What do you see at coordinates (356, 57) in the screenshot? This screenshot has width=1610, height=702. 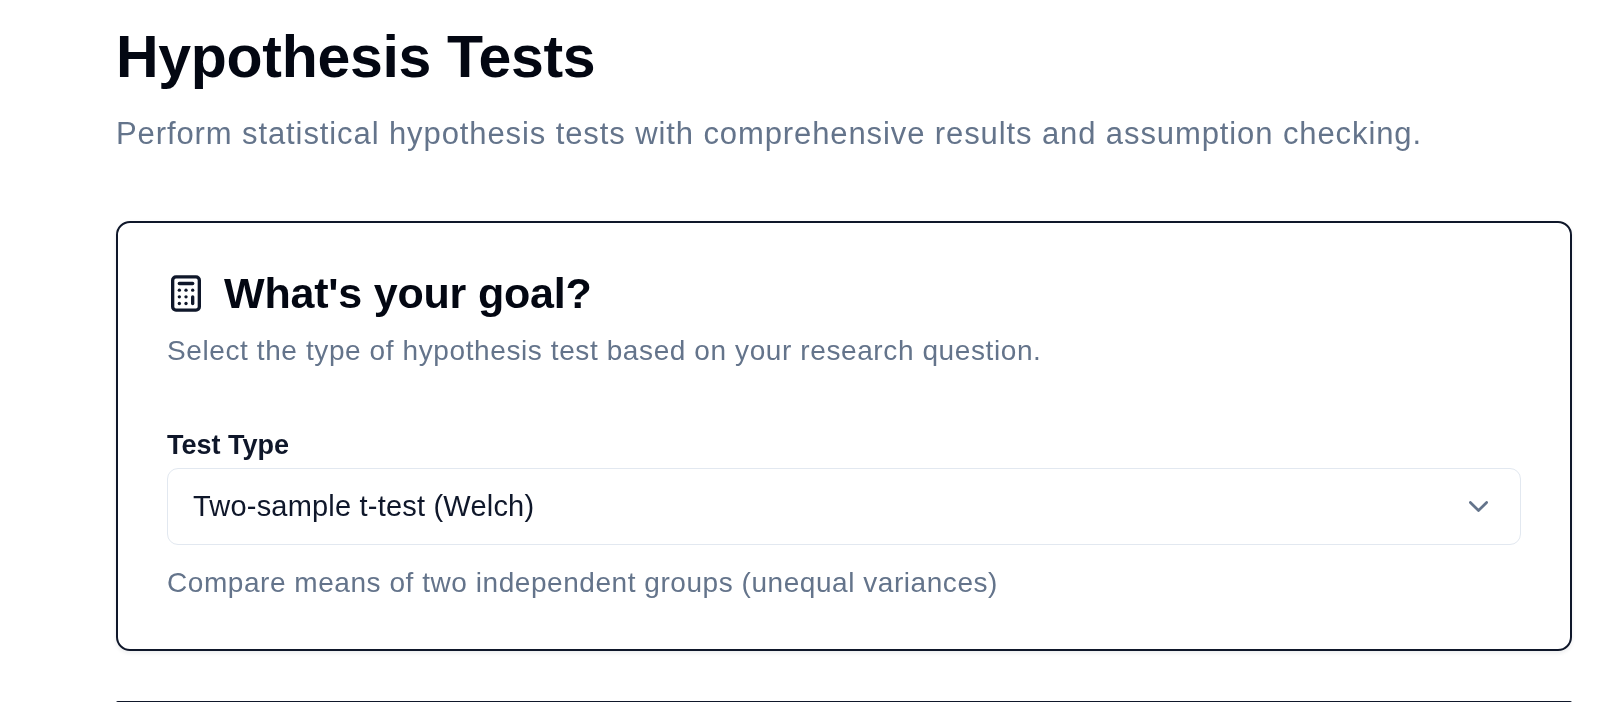 I see `page-title: Hypothesis Tests` at bounding box center [356, 57].